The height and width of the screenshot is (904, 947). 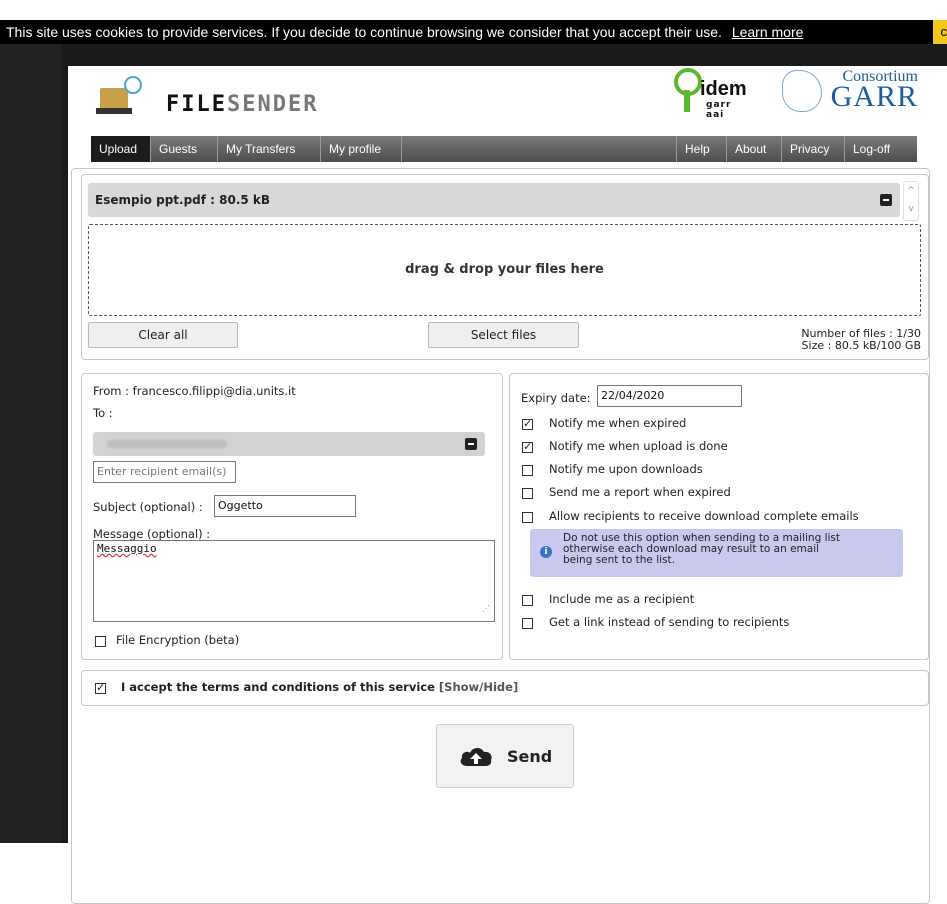 I want to click on info-line-3: being sent to the list., so click(x=619, y=560).